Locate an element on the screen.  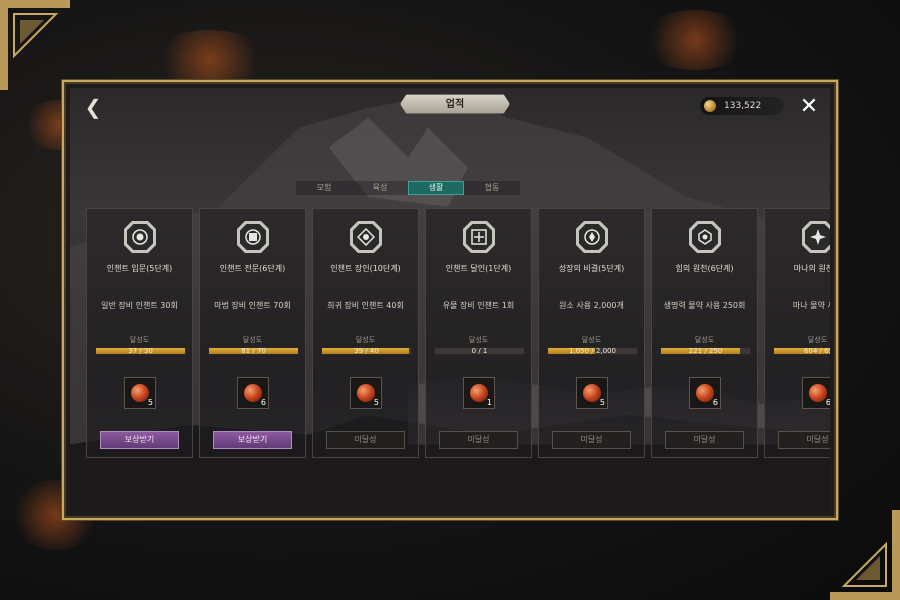
progress-bar: 37 / 30 is located at coordinates (140, 351).